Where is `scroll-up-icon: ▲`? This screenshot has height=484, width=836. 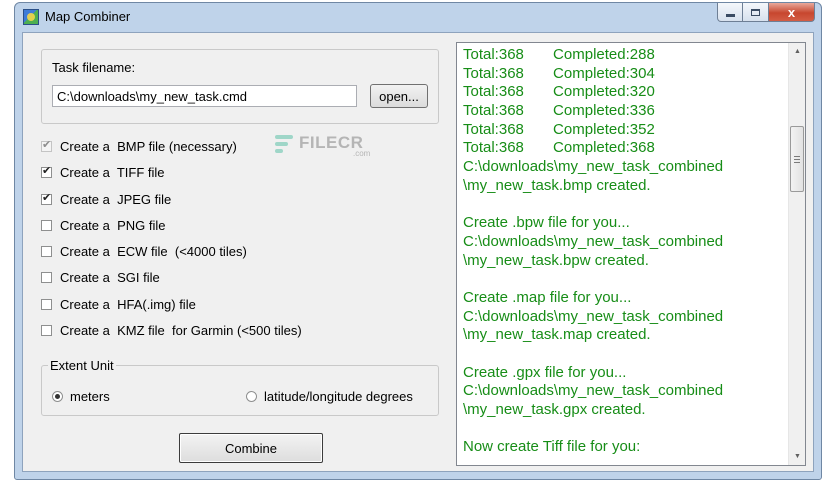
scroll-up-icon: ▲ is located at coordinates (797, 51).